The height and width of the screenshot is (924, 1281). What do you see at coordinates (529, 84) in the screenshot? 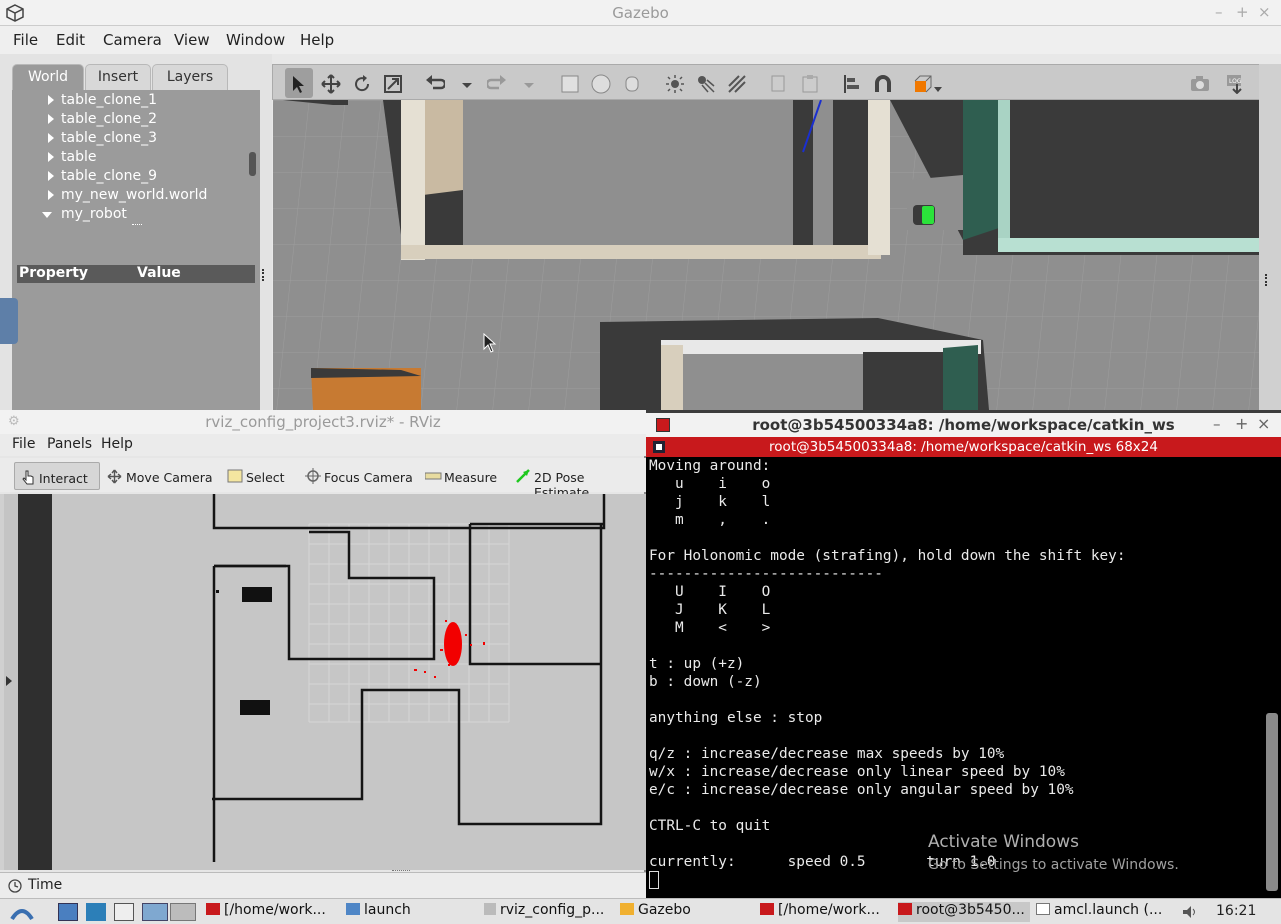
I see `redo-dropdown-icon` at bounding box center [529, 84].